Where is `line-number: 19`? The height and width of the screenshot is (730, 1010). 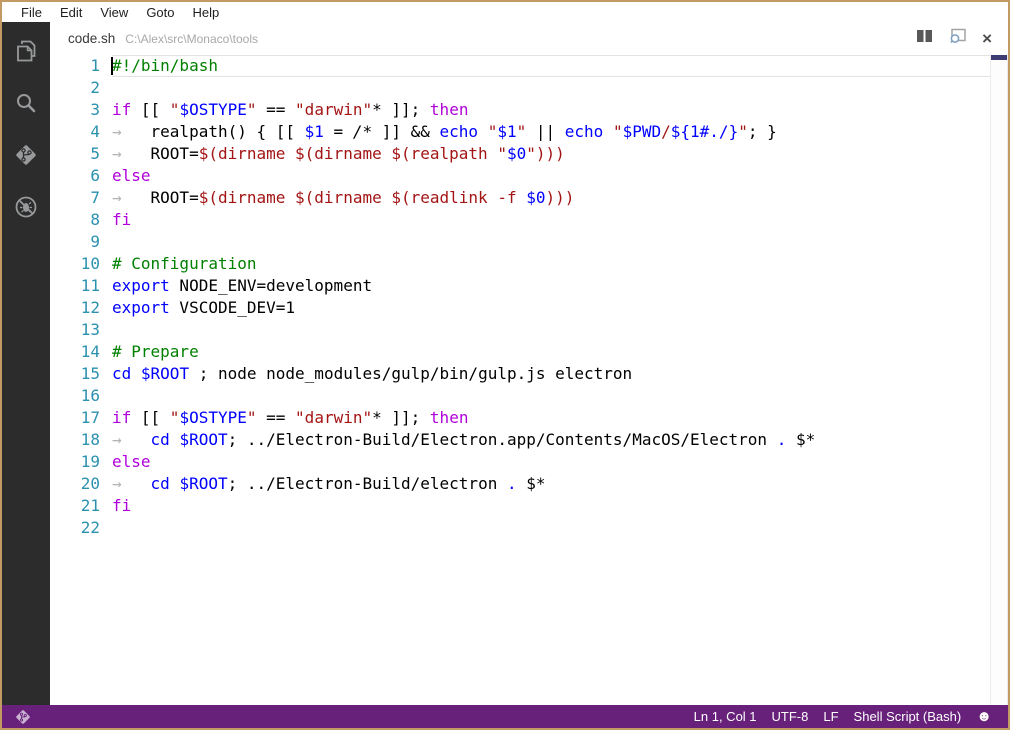 line-number: 19 is located at coordinates (79, 462).